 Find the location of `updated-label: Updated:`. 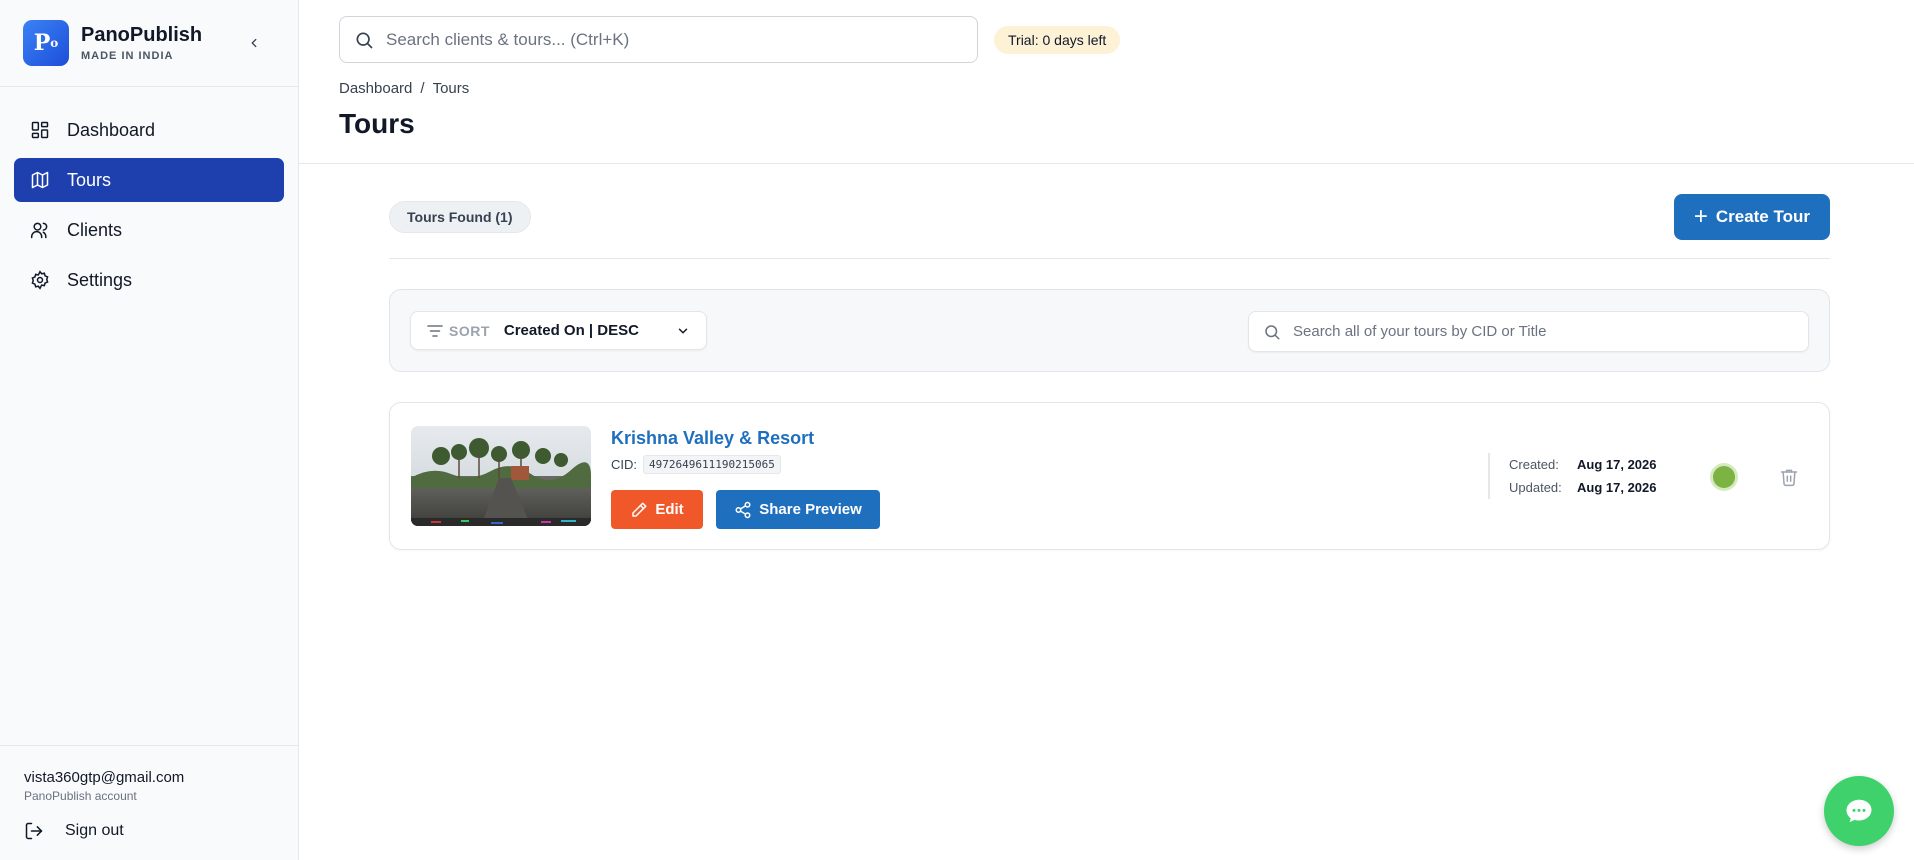

updated-label: Updated: is located at coordinates (1535, 487).